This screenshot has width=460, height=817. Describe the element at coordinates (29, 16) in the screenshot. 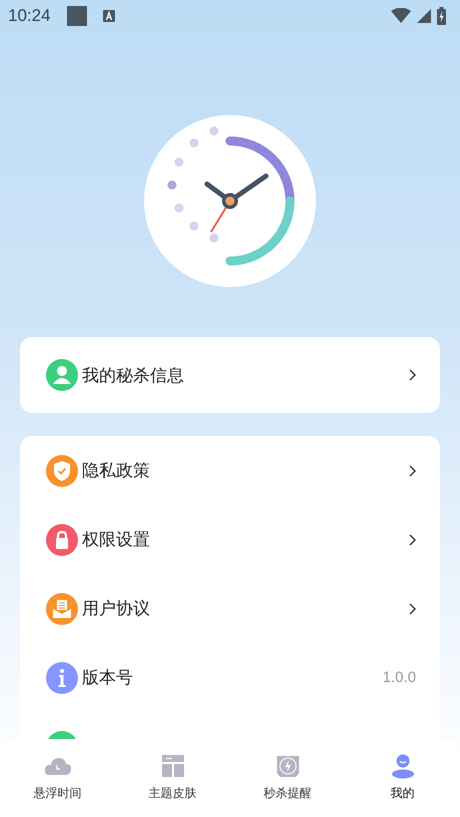

I see `status-time: 10:24` at that location.